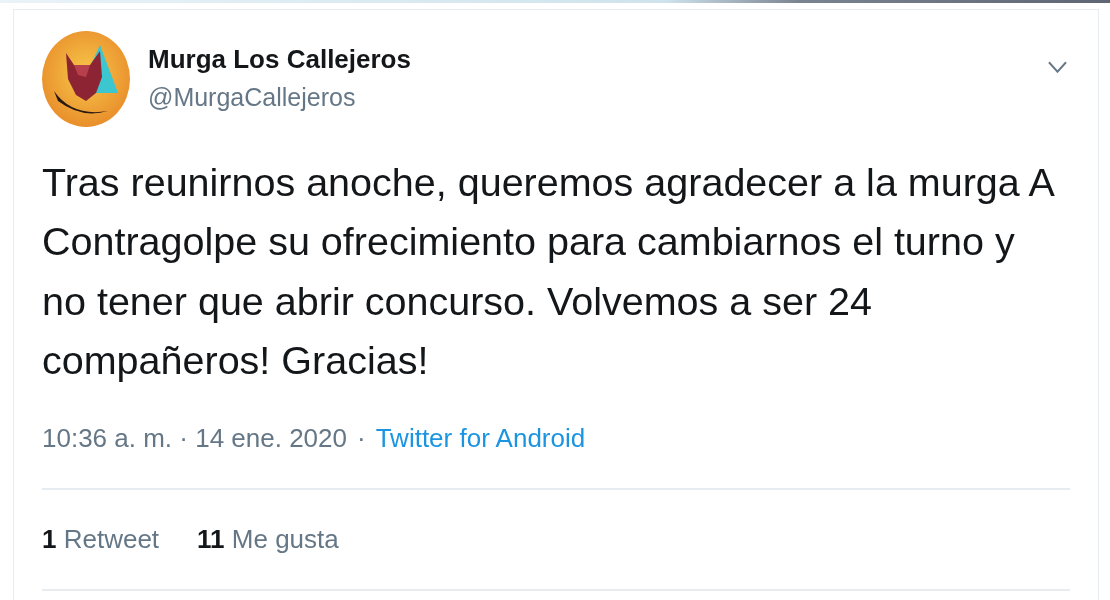 This screenshot has height=600, width=1110. What do you see at coordinates (1057, 67) in the screenshot?
I see `chevron-down-icon` at bounding box center [1057, 67].